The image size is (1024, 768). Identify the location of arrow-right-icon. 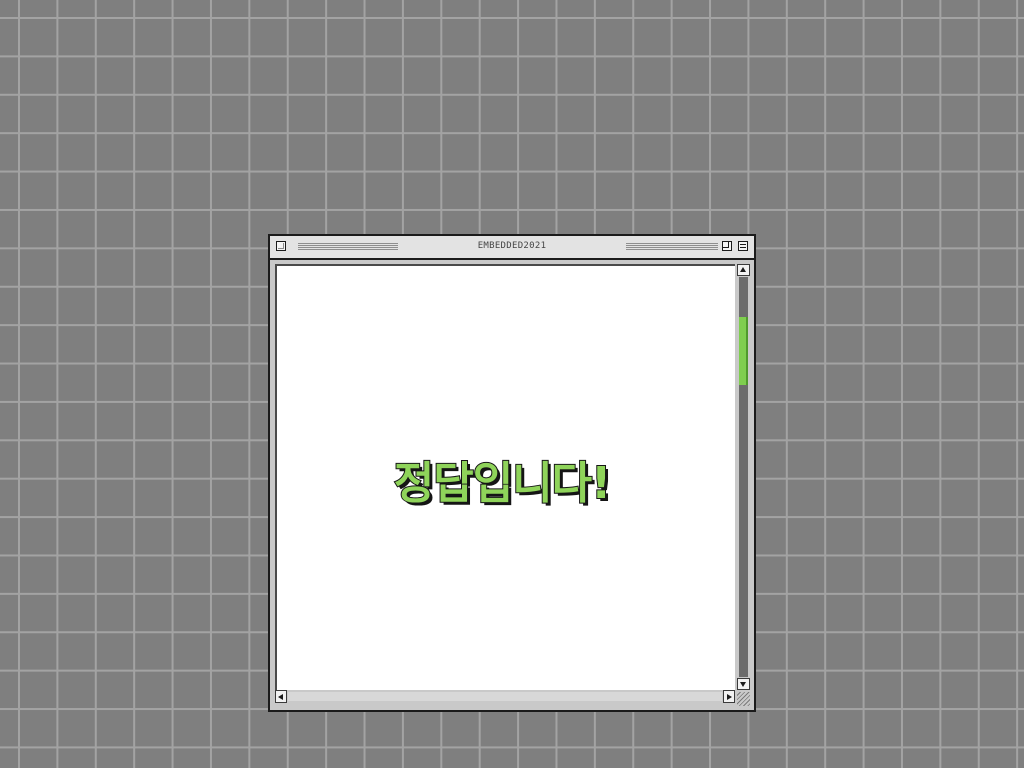
(729, 697).